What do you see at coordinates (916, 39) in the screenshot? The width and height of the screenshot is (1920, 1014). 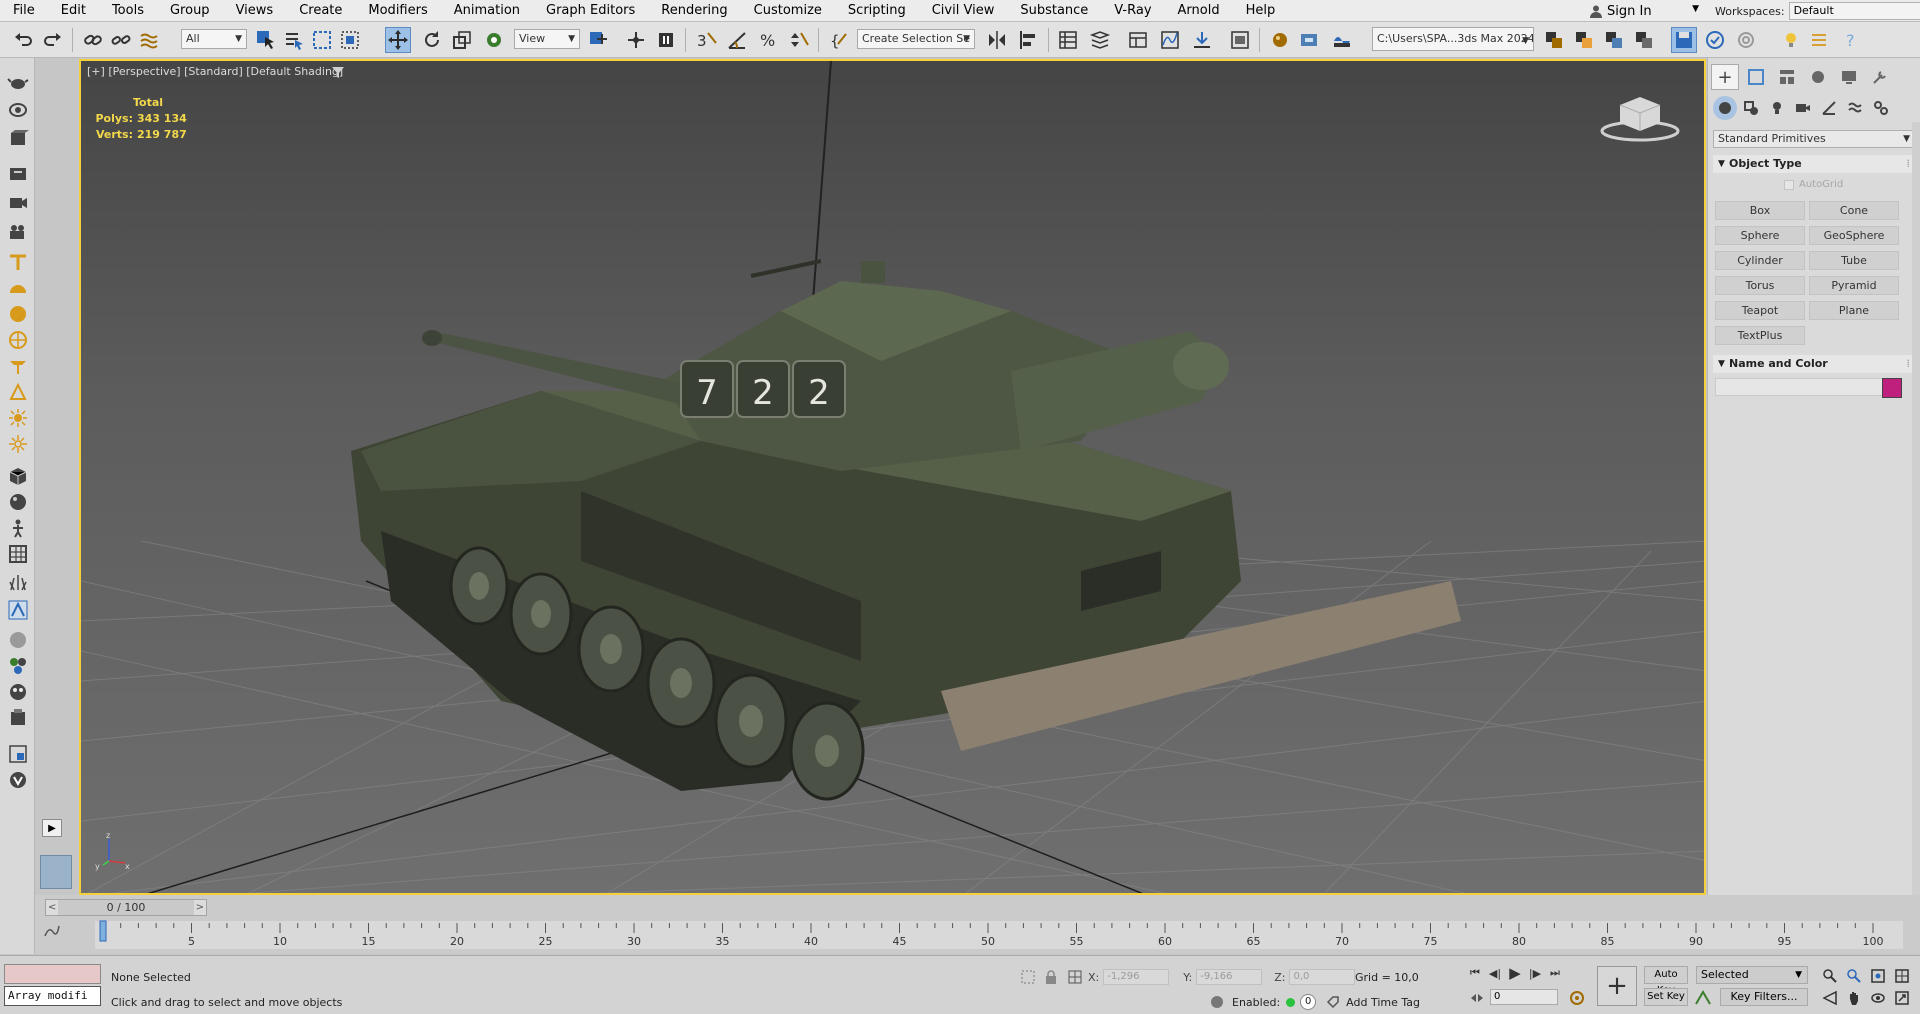 I see `named-selection-set-select: Create Selection Se ▼` at bounding box center [916, 39].